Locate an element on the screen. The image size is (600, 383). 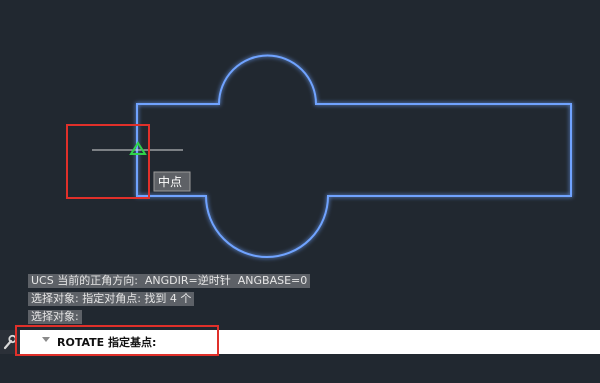
bottom-area is located at coordinates (300, 368).